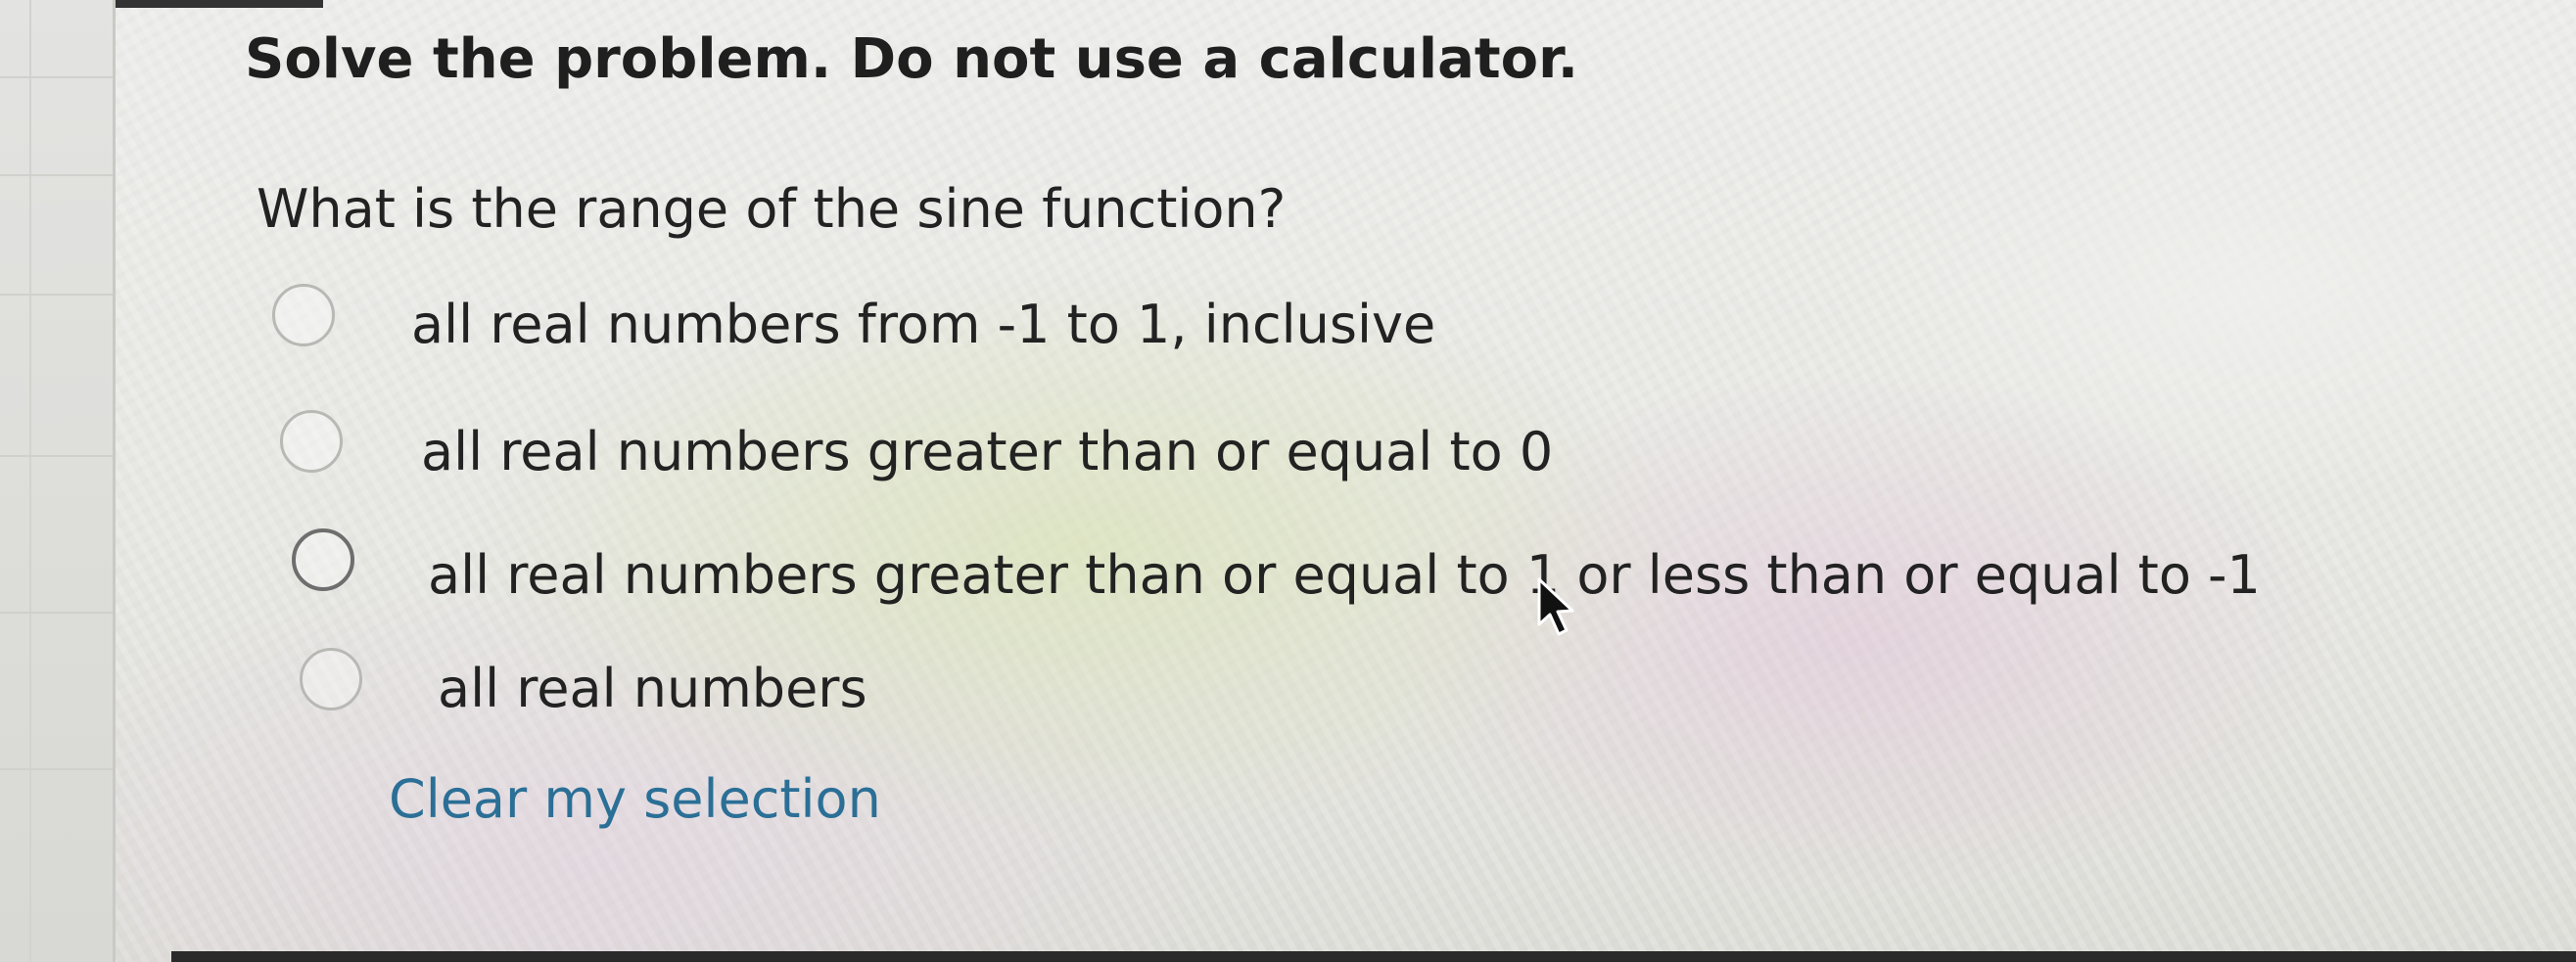  What do you see at coordinates (206, 4) in the screenshot?
I see `top-edge-bar` at bounding box center [206, 4].